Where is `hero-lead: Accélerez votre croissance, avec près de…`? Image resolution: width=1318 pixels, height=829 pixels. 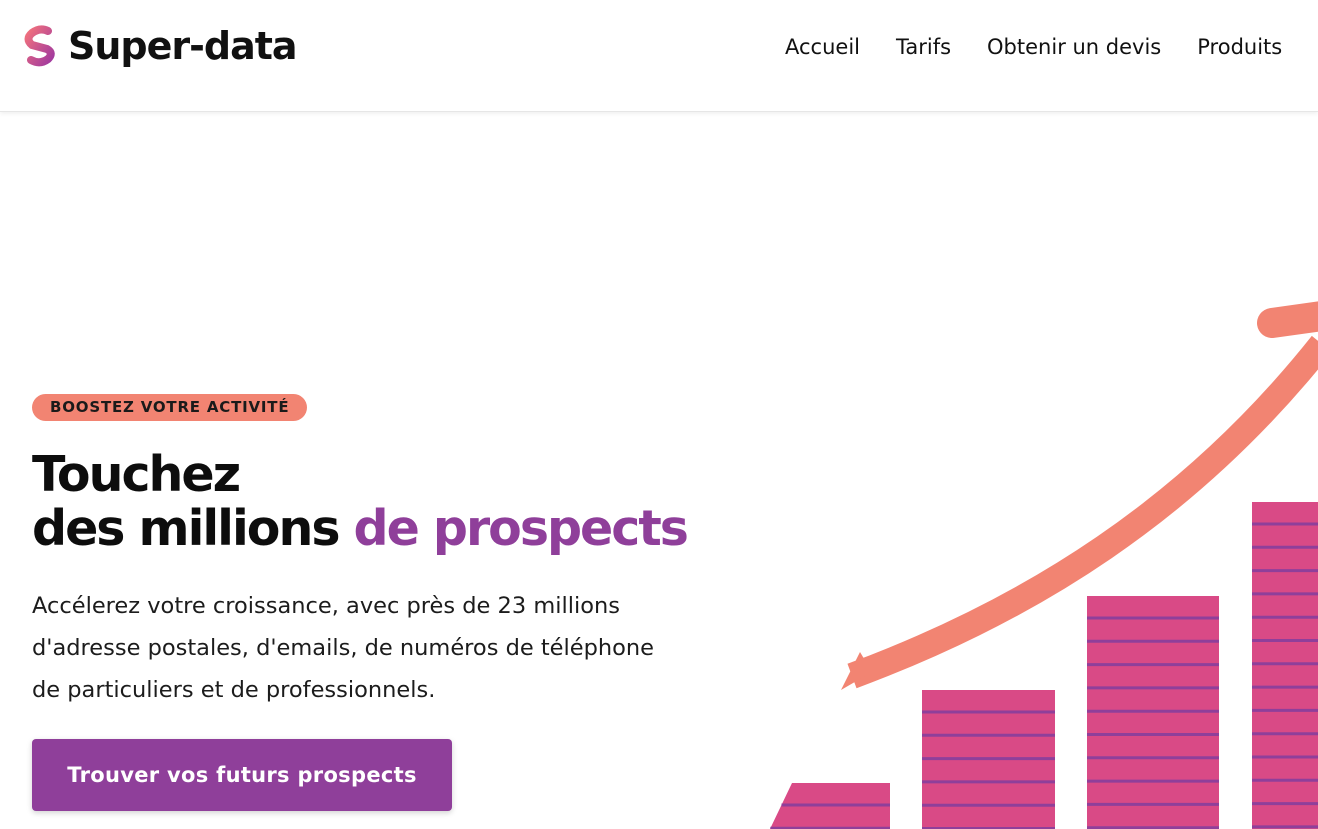
hero-lead: Accélerez votre croissance, avec près de… is located at coordinates (392, 648).